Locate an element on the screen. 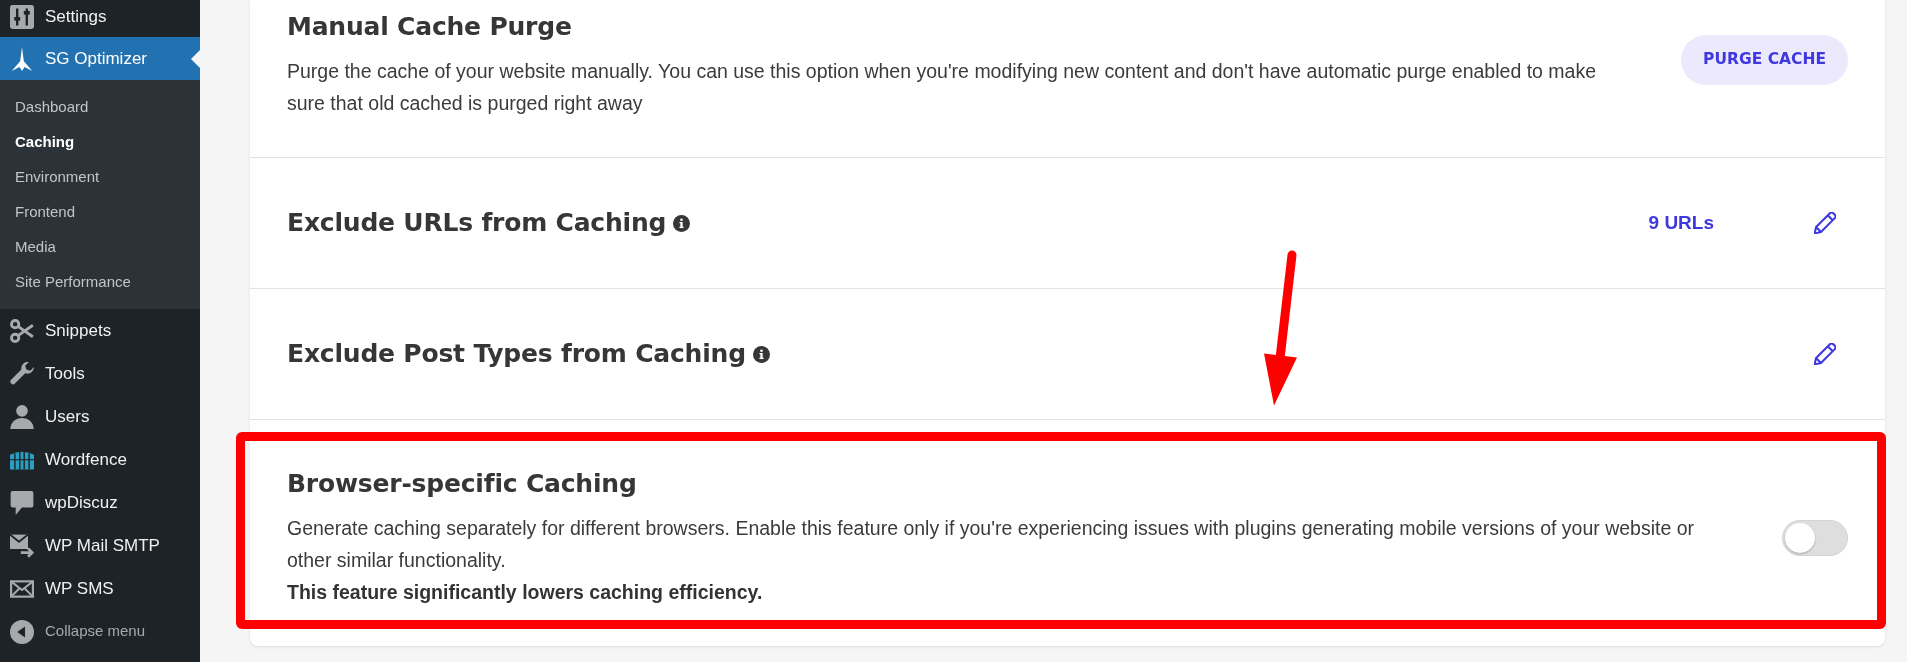  submenu-item: Media is located at coordinates (100, 246).